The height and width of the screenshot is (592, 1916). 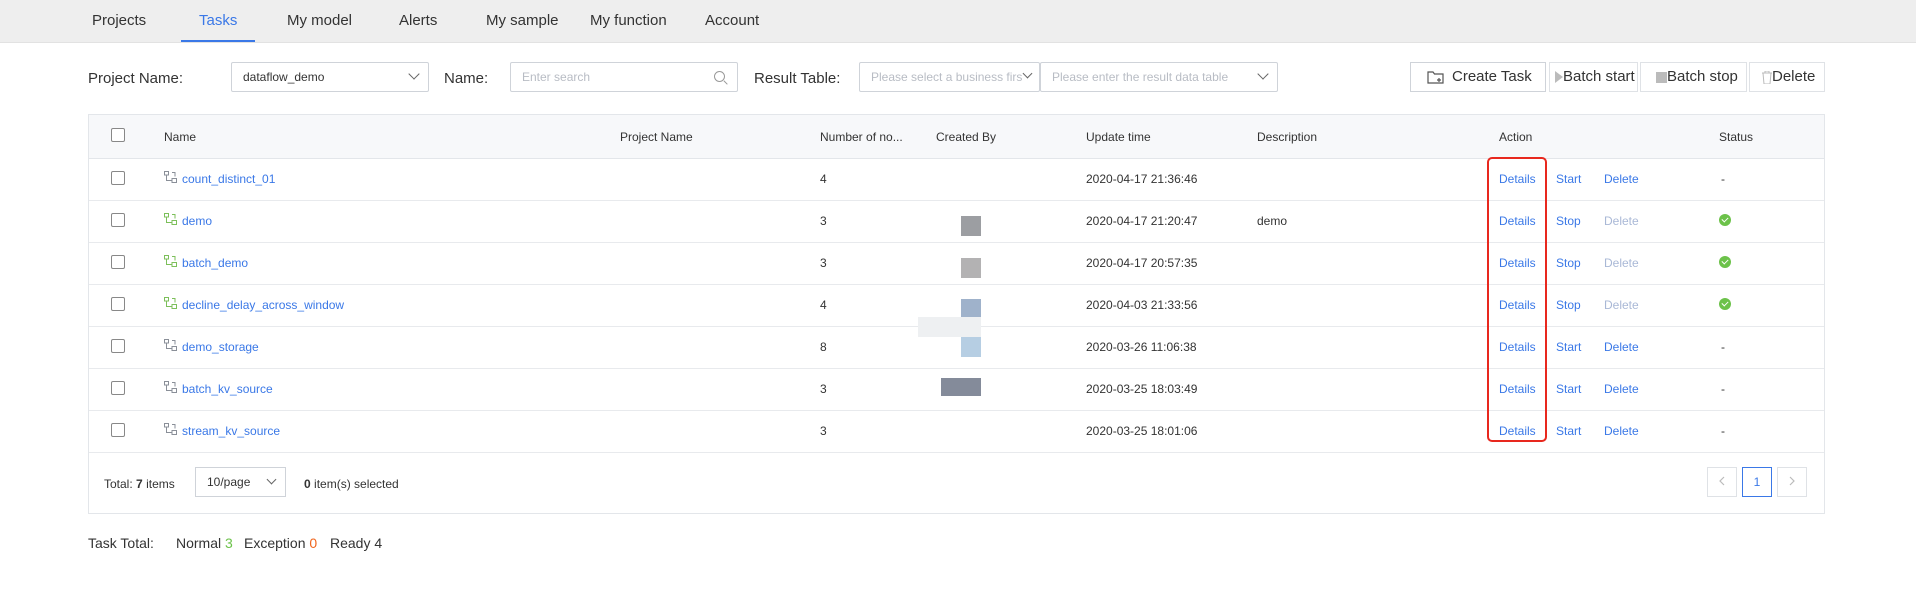 What do you see at coordinates (319, 21) in the screenshot?
I see `tab-my-model: My model` at bounding box center [319, 21].